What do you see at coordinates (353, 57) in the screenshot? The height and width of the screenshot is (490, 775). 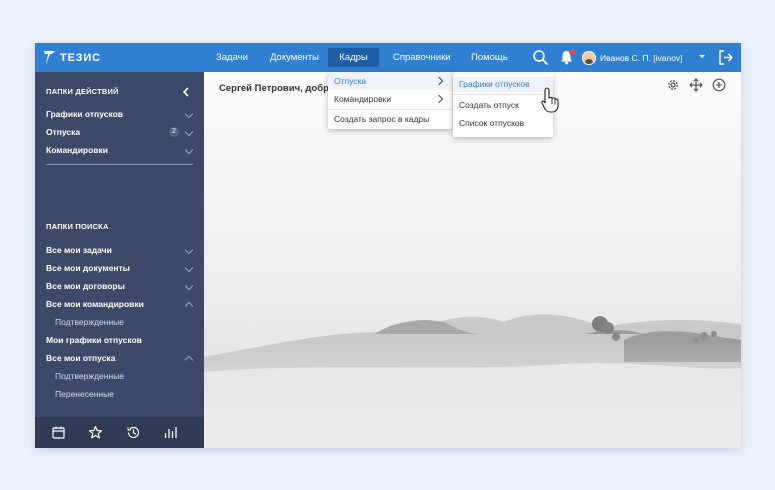 I see `nav-kadry: Кадры` at bounding box center [353, 57].